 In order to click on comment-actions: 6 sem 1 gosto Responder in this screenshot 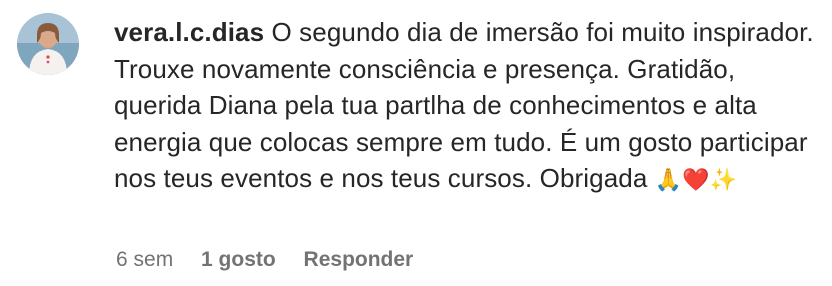, I will do `click(275, 260)`.